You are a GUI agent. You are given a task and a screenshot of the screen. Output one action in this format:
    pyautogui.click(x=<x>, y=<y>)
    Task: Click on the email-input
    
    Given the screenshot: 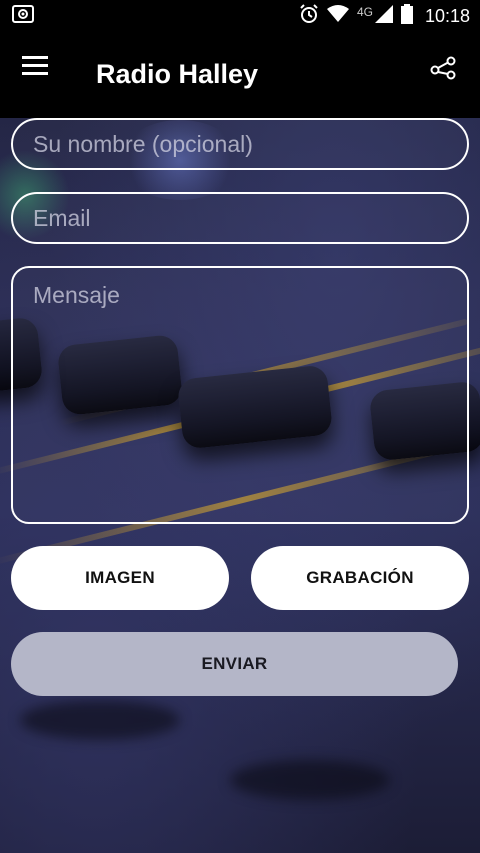 What is the action you would take?
    pyautogui.click(x=240, y=218)
    